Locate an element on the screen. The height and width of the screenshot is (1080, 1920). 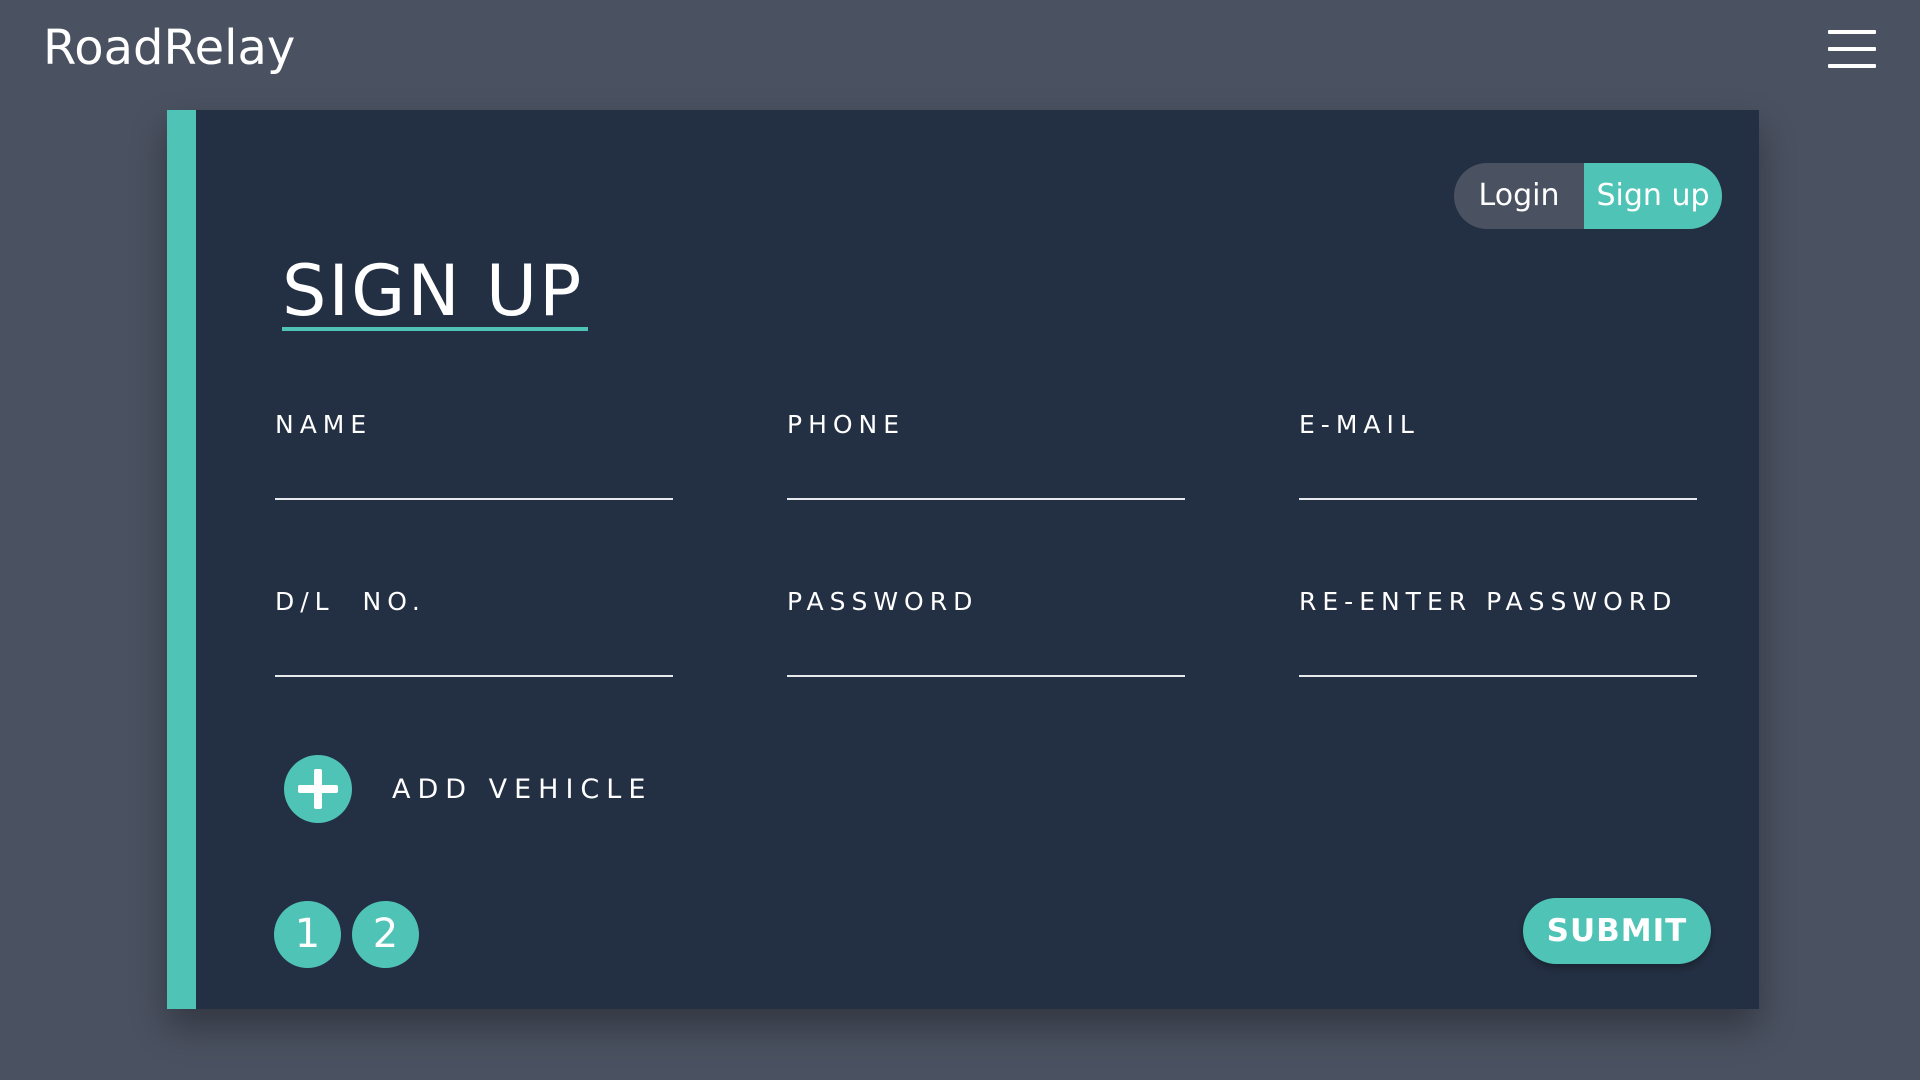
password-input is located at coordinates (986, 656).